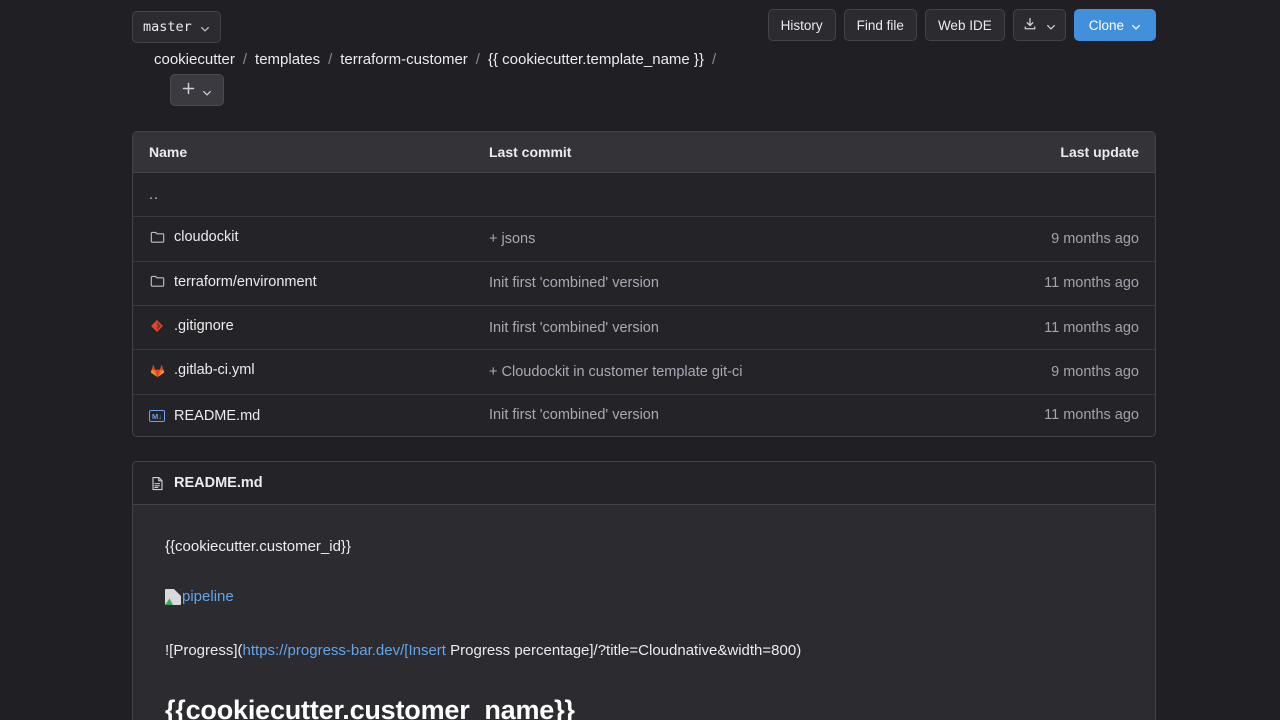 Image resolution: width=1280 pixels, height=720 pixels. Describe the element at coordinates (197, 90) in the screenshot. I see `add-to-tree-button` at that location.